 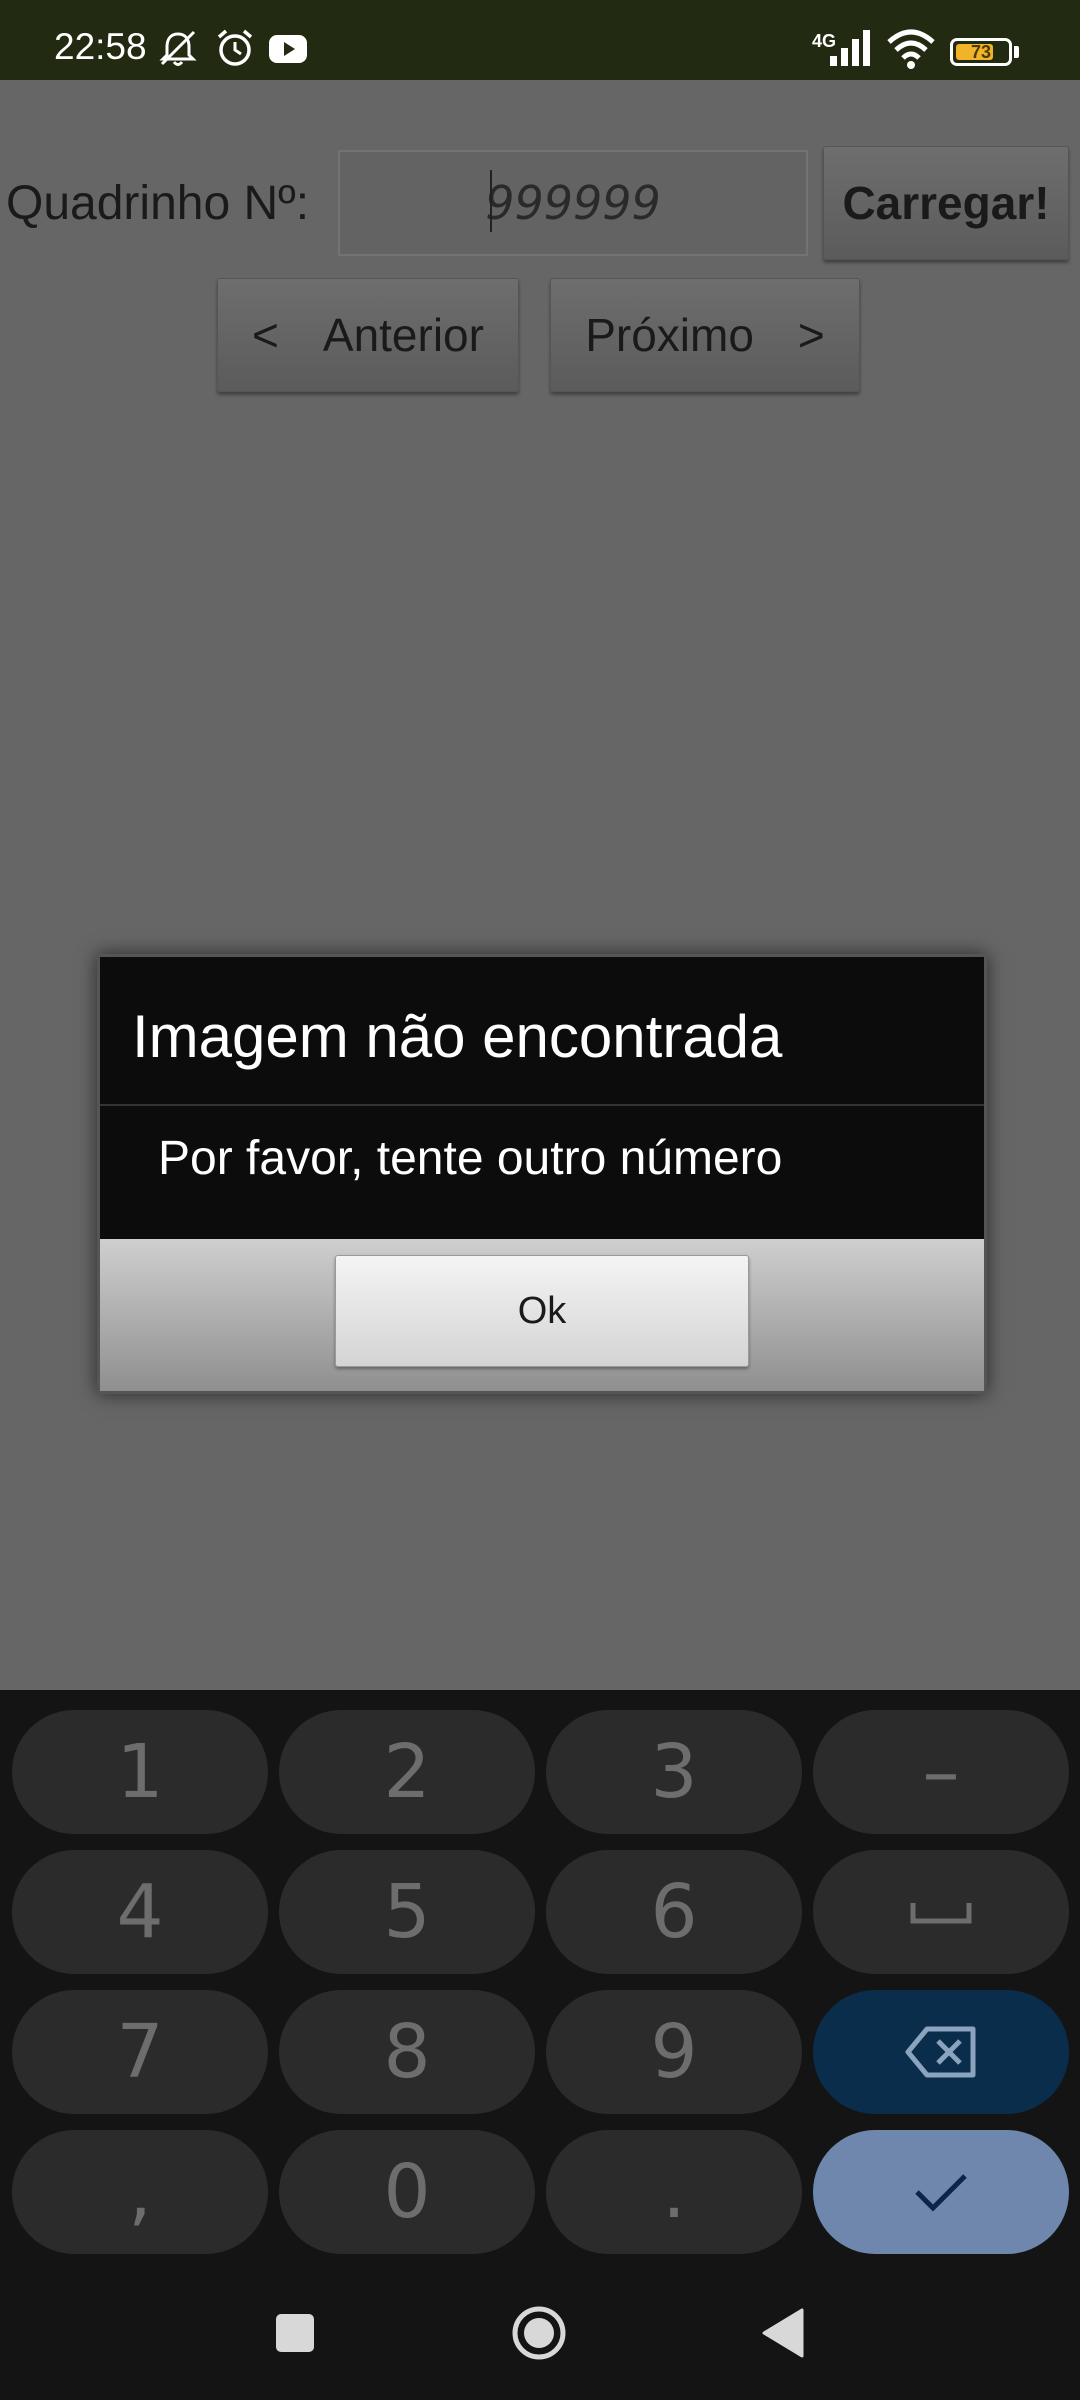 What do you see at coordinates (911, 49) in the screenshot?
I see `wifi-icon` at bounding box center [911, 49].